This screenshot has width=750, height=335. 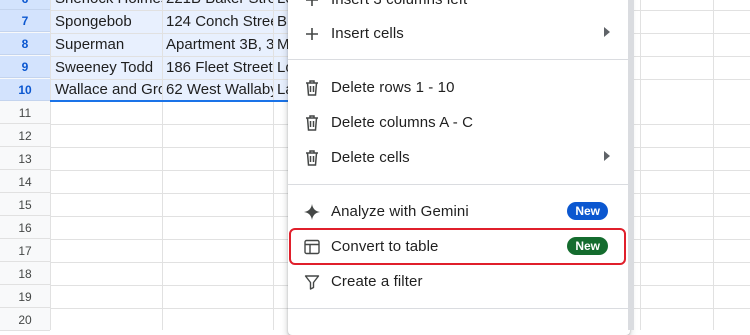 I want to click on menu-item-insert-columns-left: Insert 3 columns left, so click(x=459, y=8).